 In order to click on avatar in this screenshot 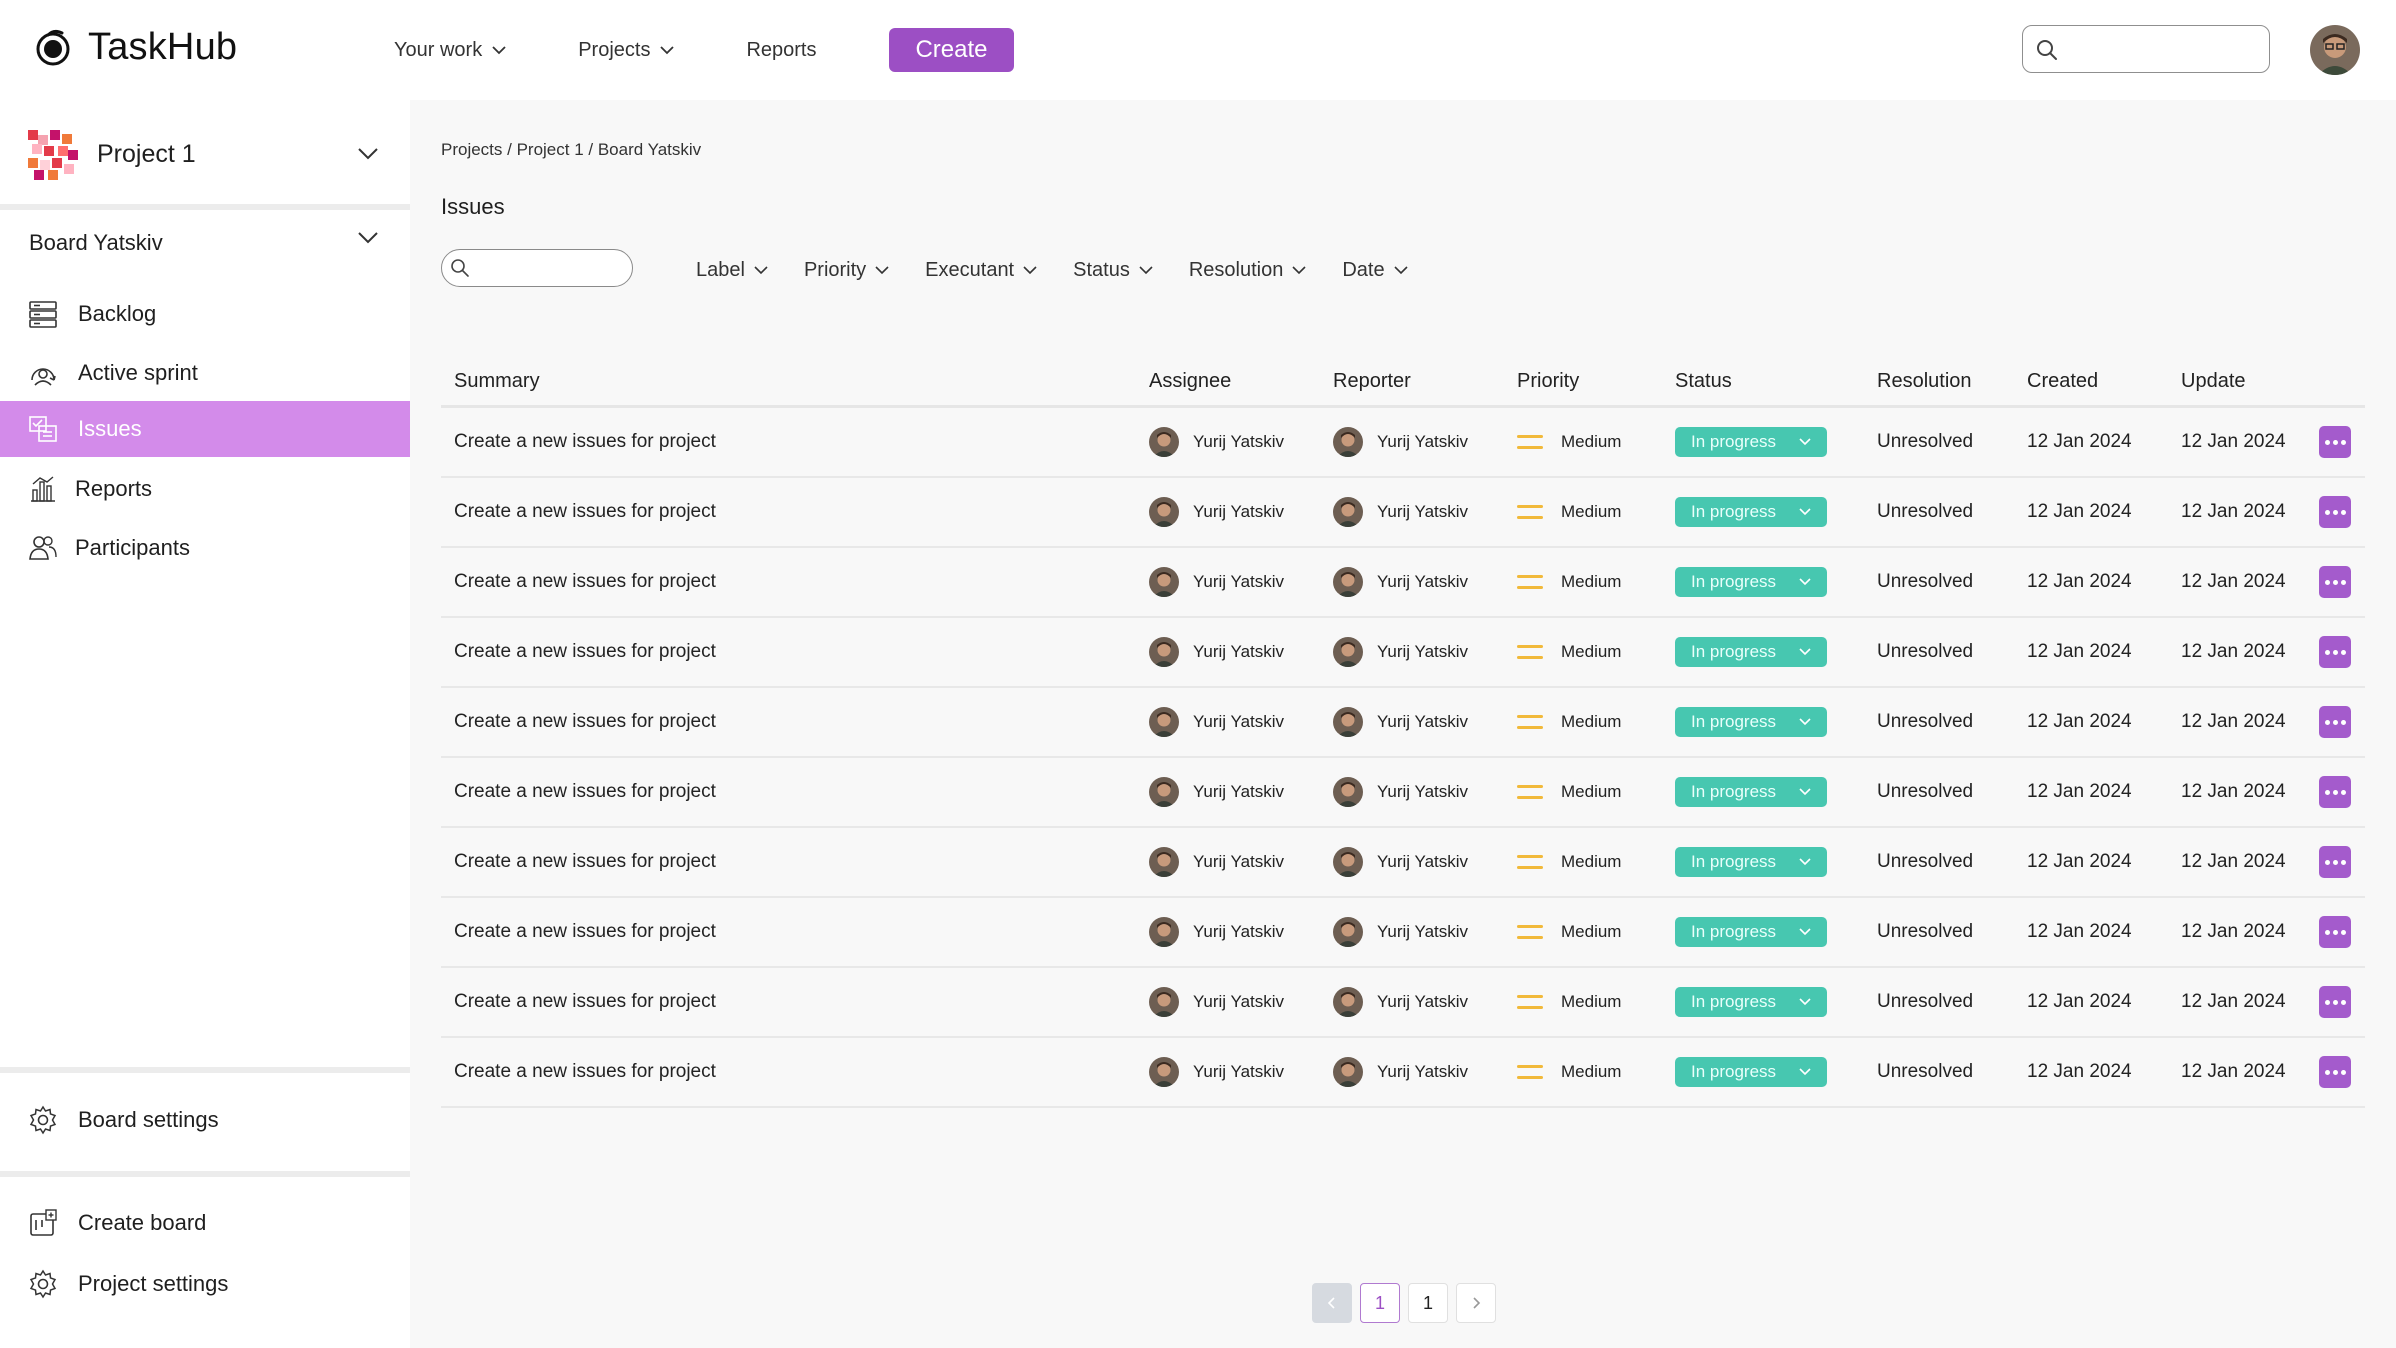, I will do `click(1348, 1072)`.